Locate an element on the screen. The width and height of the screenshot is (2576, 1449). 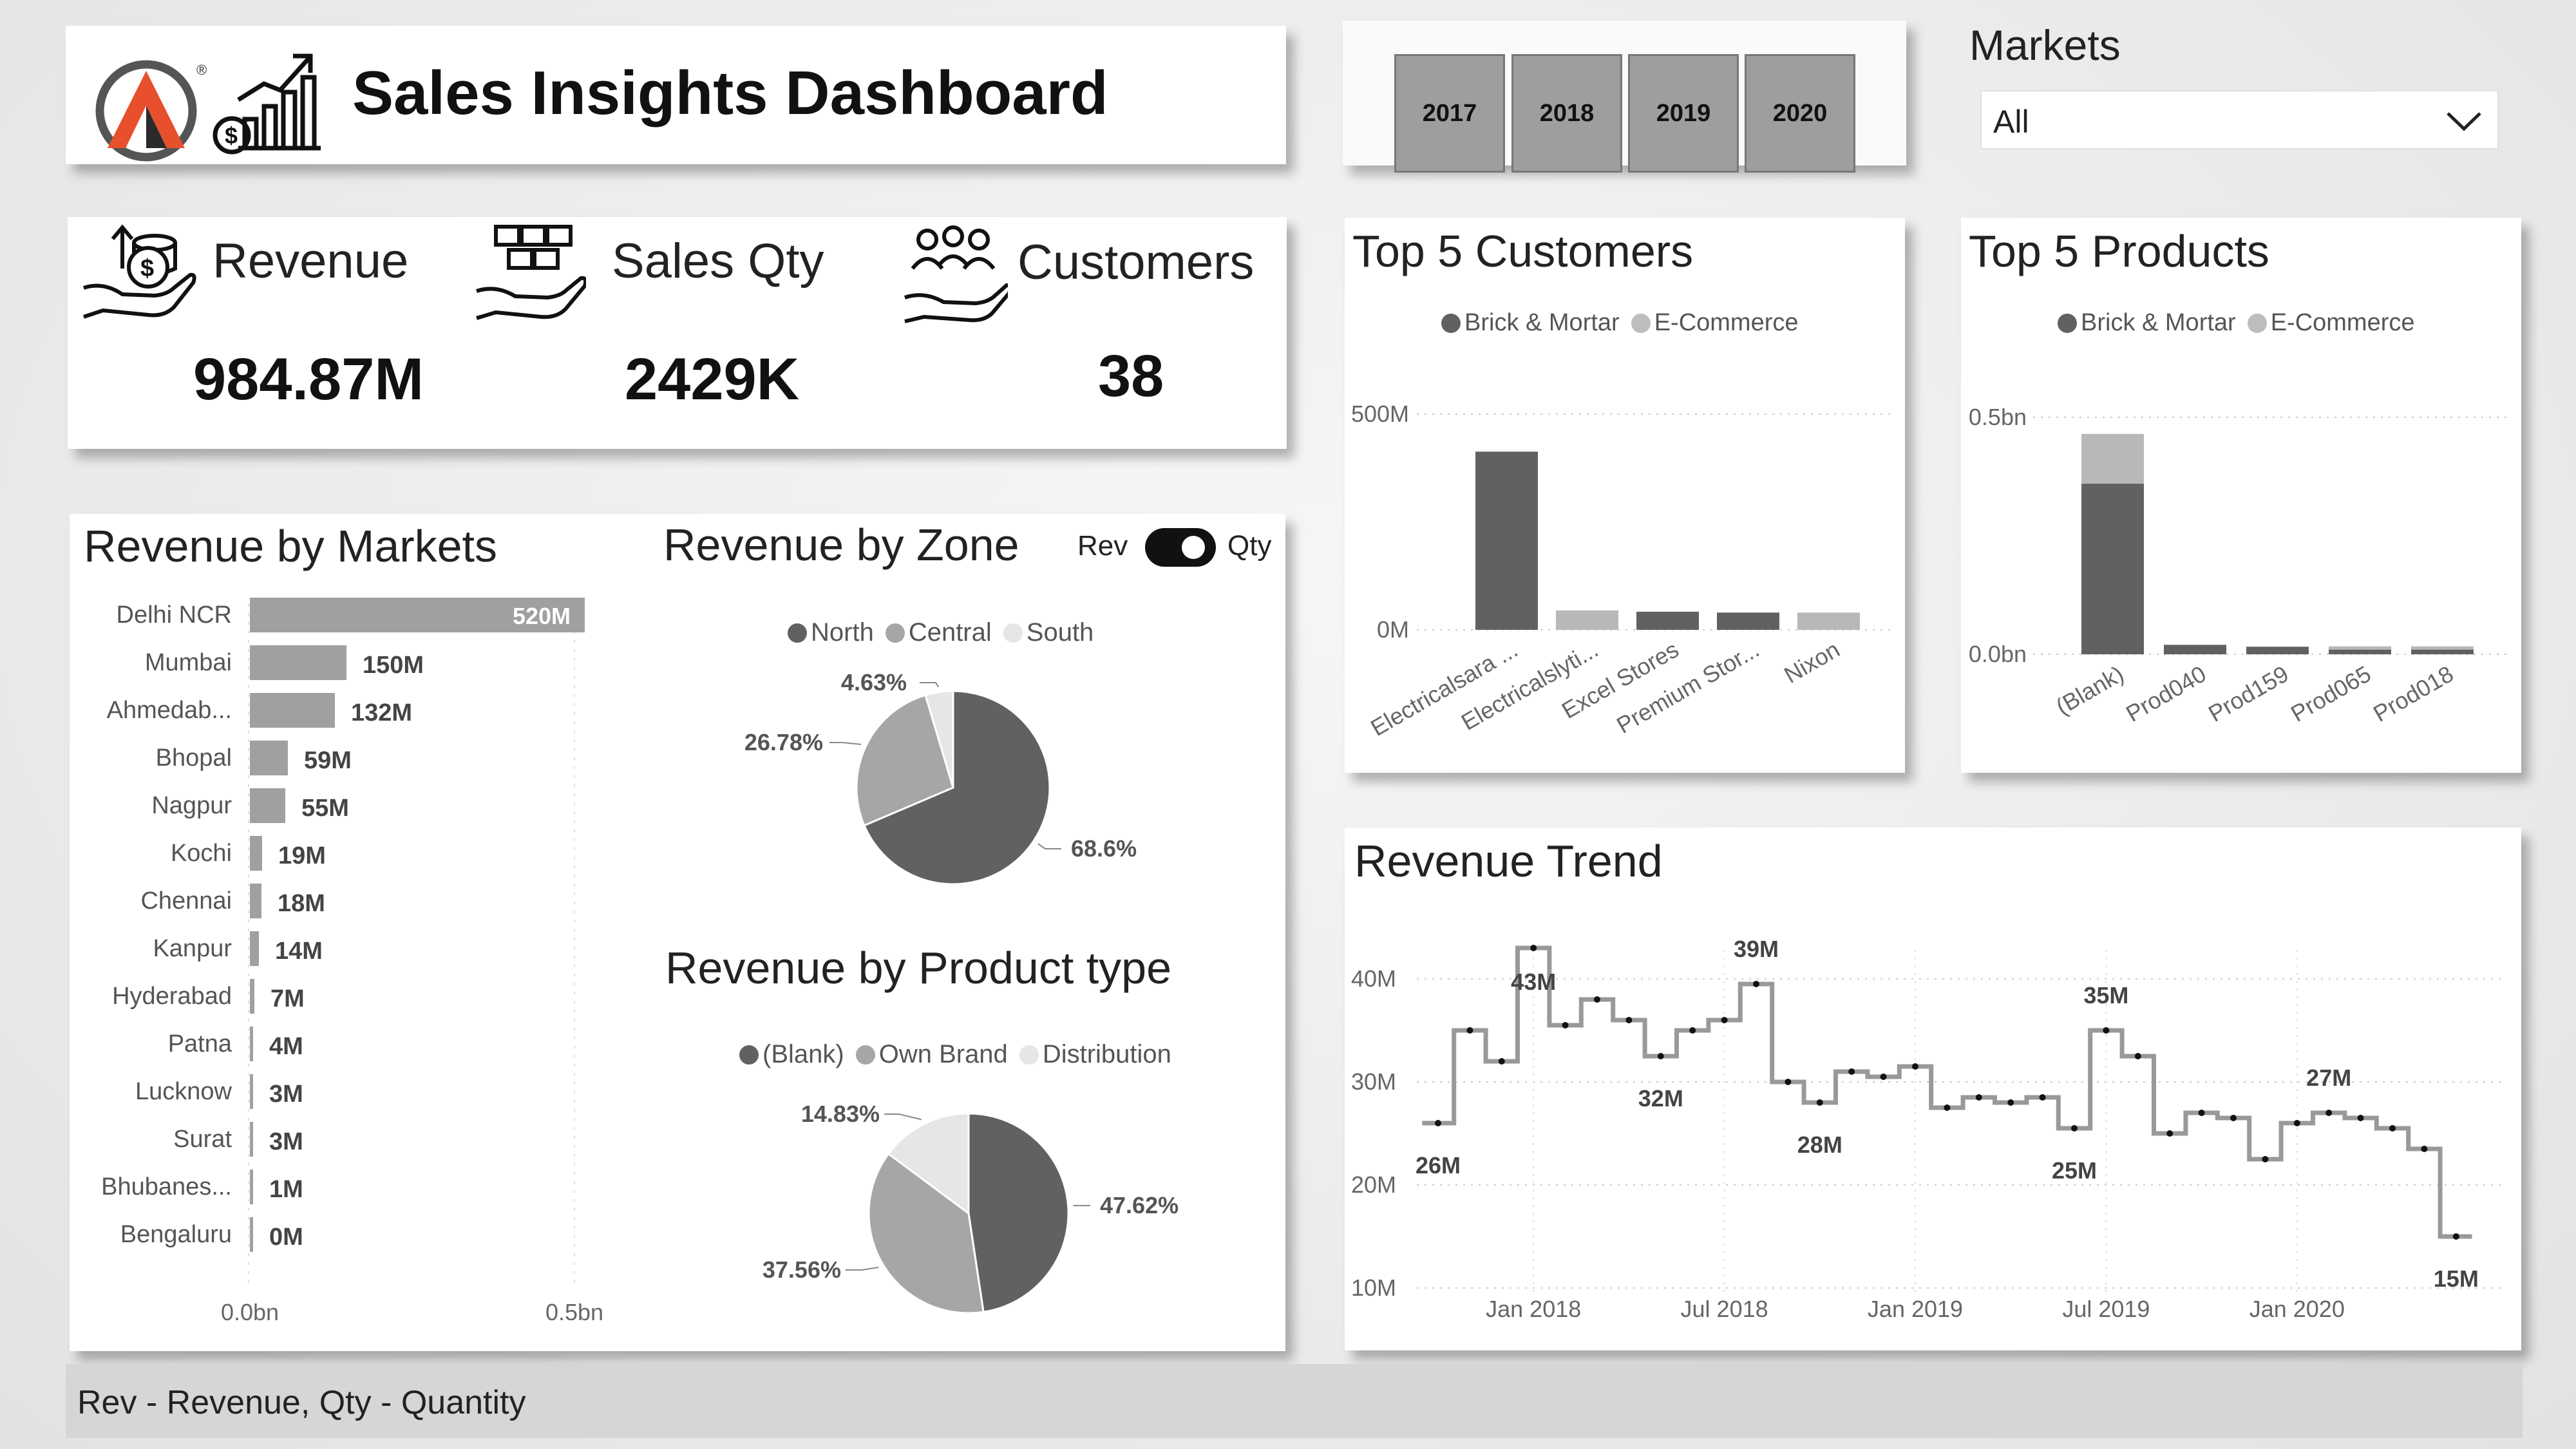
year-button-2017: 2017 is located at coordinates (1449, 113).